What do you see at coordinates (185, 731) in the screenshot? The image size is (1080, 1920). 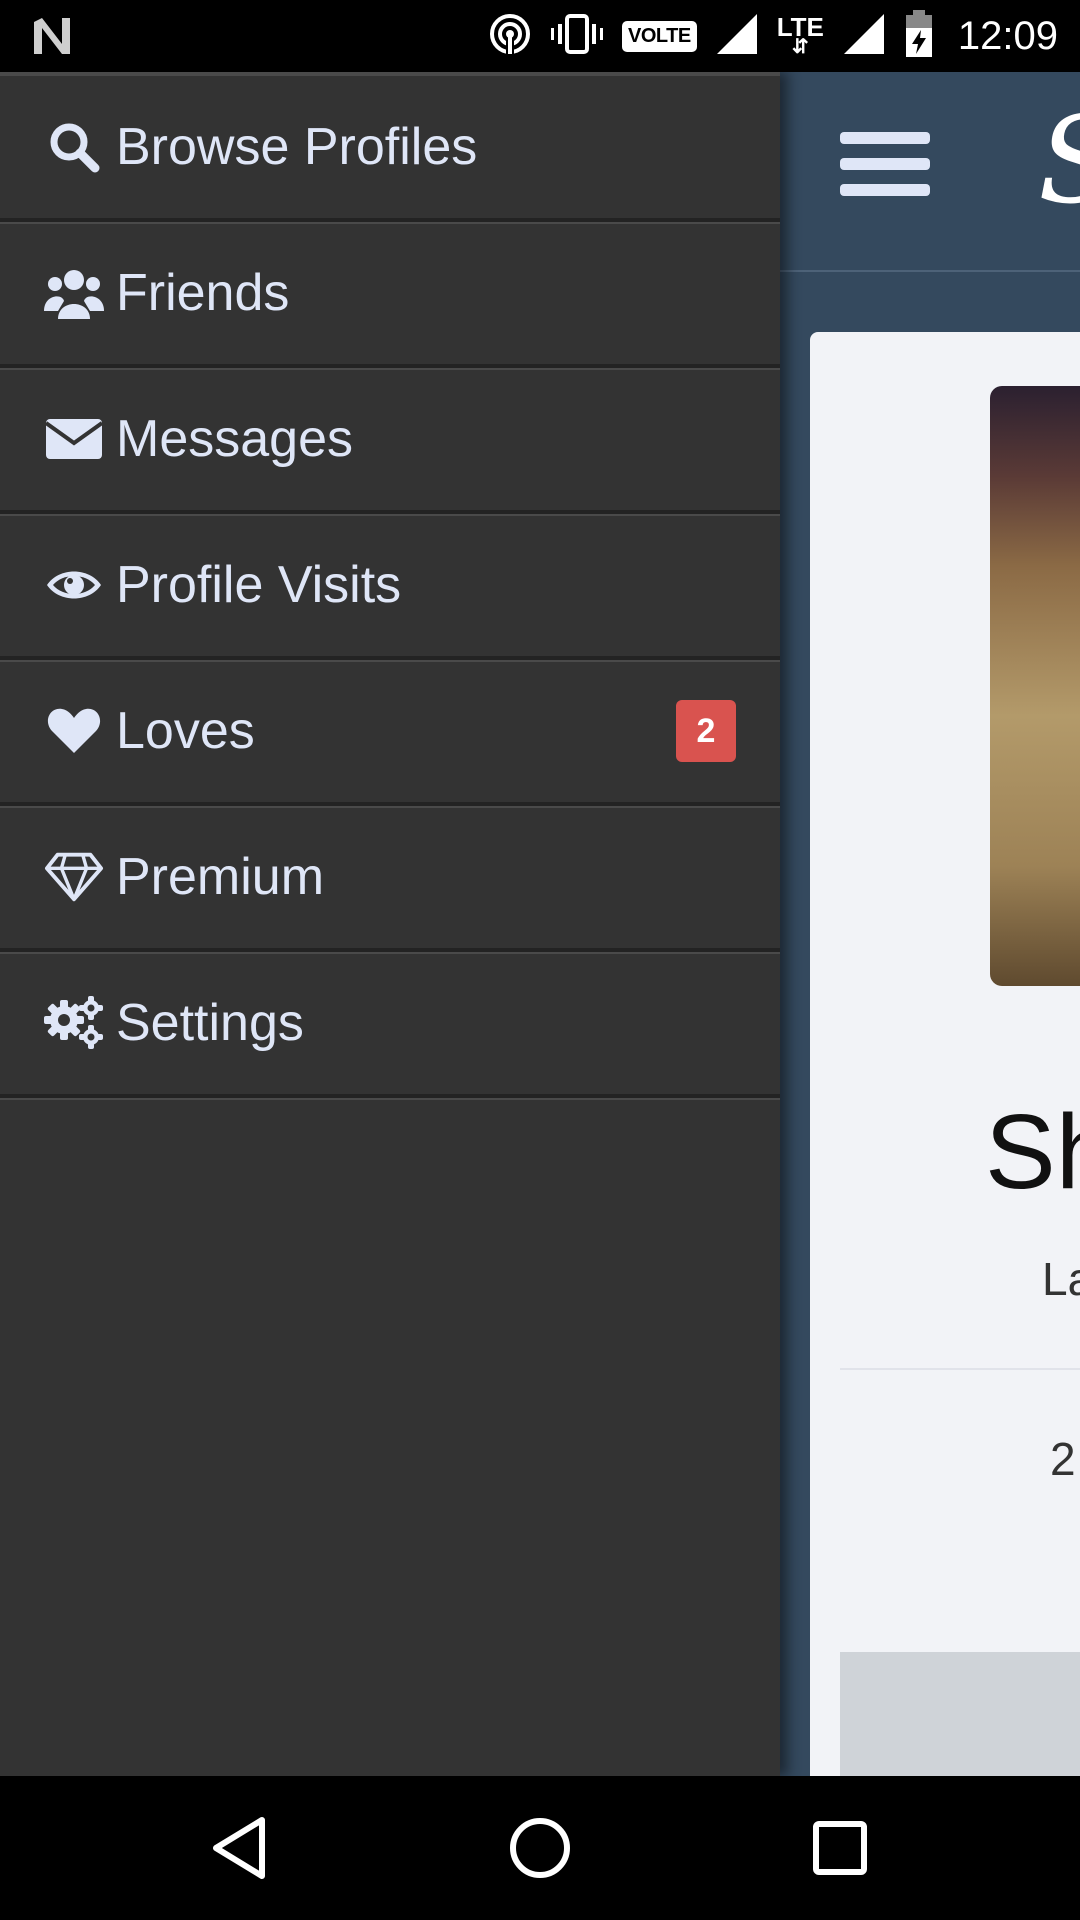 I see `drawer-item-label: Loves` at bounding box center [185, 731].